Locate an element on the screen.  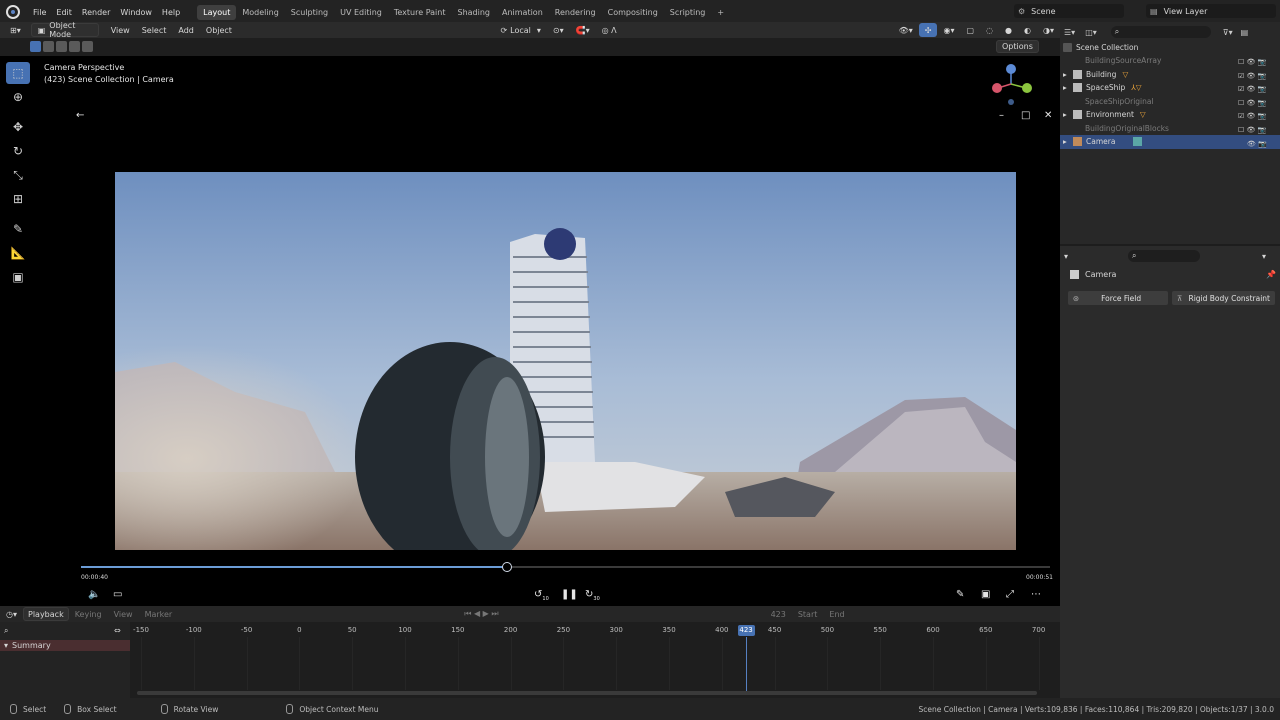
tab-texture-paint: Texture Paint is located at coordinates (420, 12).